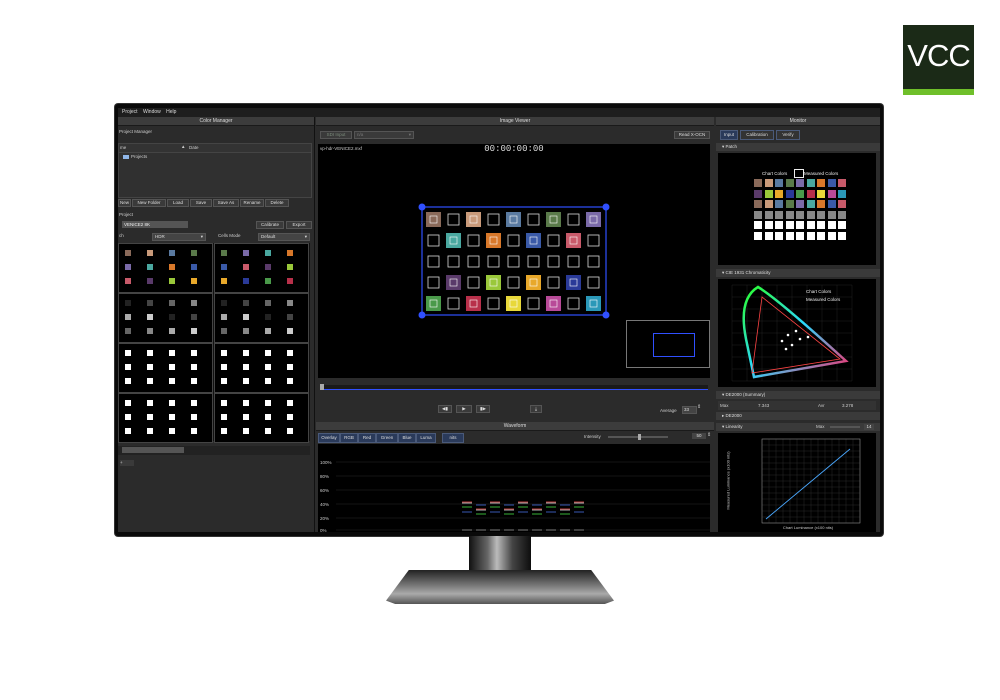 This screenshot has width=1000, height=700. What do you see at coordinates (284, 237) in the screenshot?
I see `cells-mode-select: Default ▾` at bounding box center [284, 237].